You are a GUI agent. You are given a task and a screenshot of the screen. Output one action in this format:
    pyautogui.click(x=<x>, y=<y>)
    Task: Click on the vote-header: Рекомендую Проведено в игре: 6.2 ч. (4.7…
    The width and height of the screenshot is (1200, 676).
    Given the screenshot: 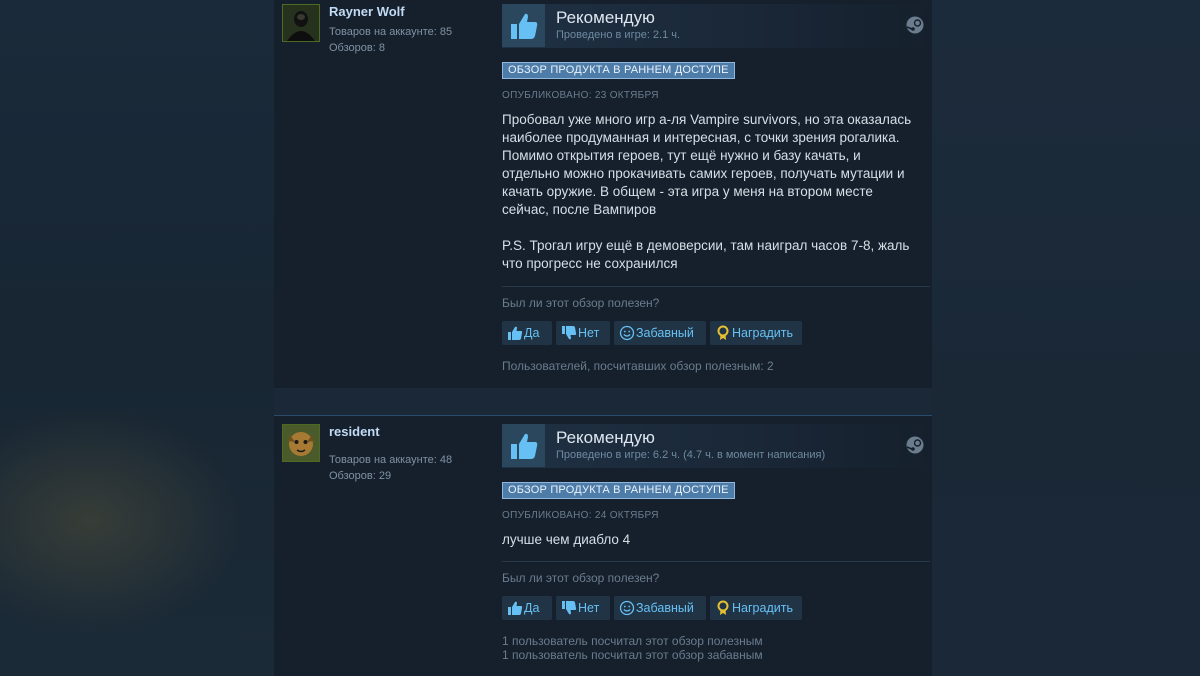 What is the action you would take?
    pyautogui.click(x=716, y=446)
    